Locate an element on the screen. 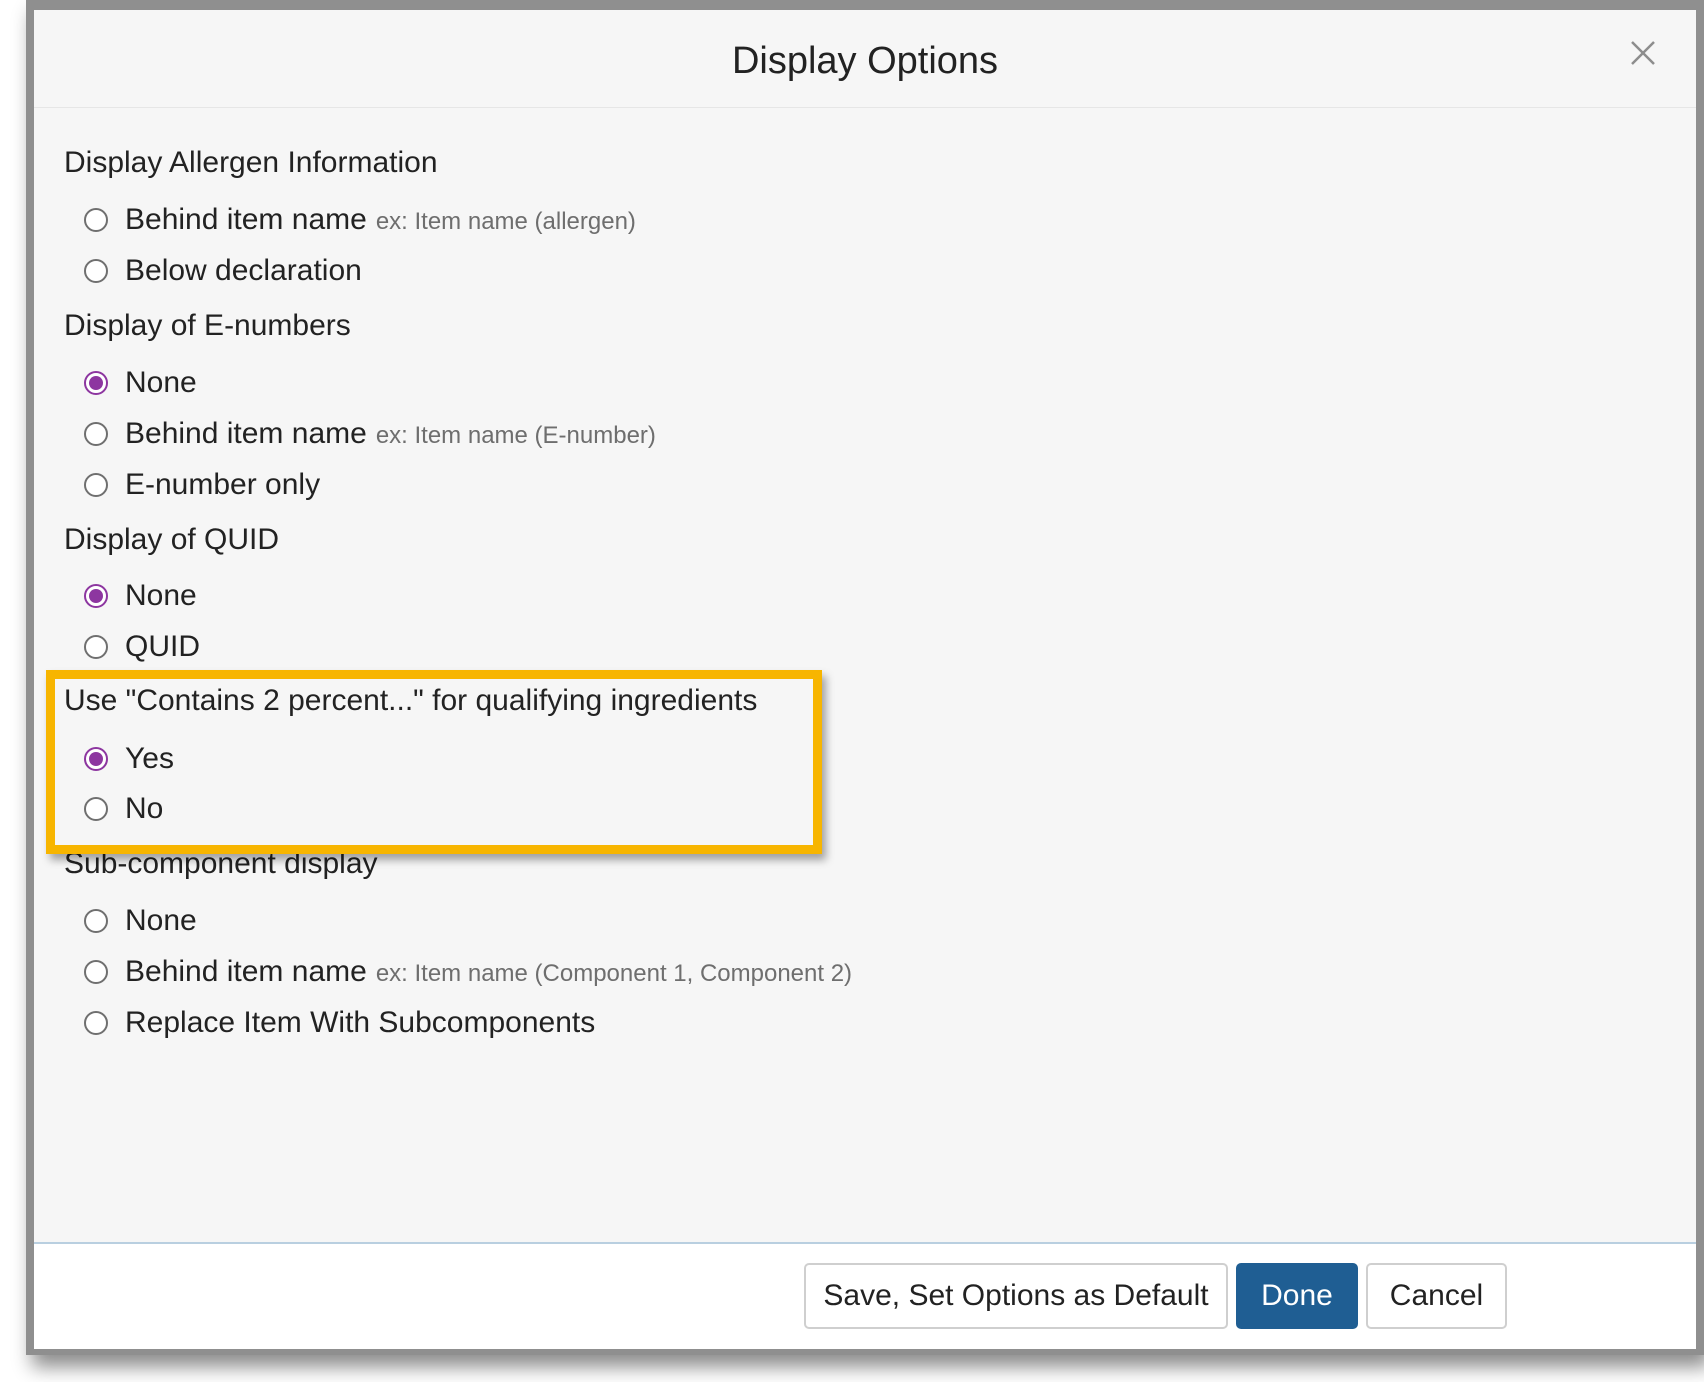 This screenshot has width=1704, height=1382. enumbers-option-enumber-only: E-number only is located at coordinates (202, 485).